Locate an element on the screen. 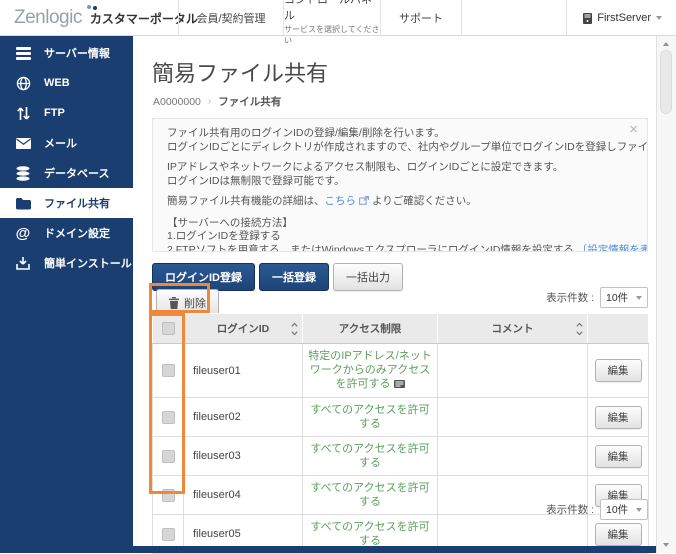  sidebar-item-web: WEB is located at coordinates (66, 83).